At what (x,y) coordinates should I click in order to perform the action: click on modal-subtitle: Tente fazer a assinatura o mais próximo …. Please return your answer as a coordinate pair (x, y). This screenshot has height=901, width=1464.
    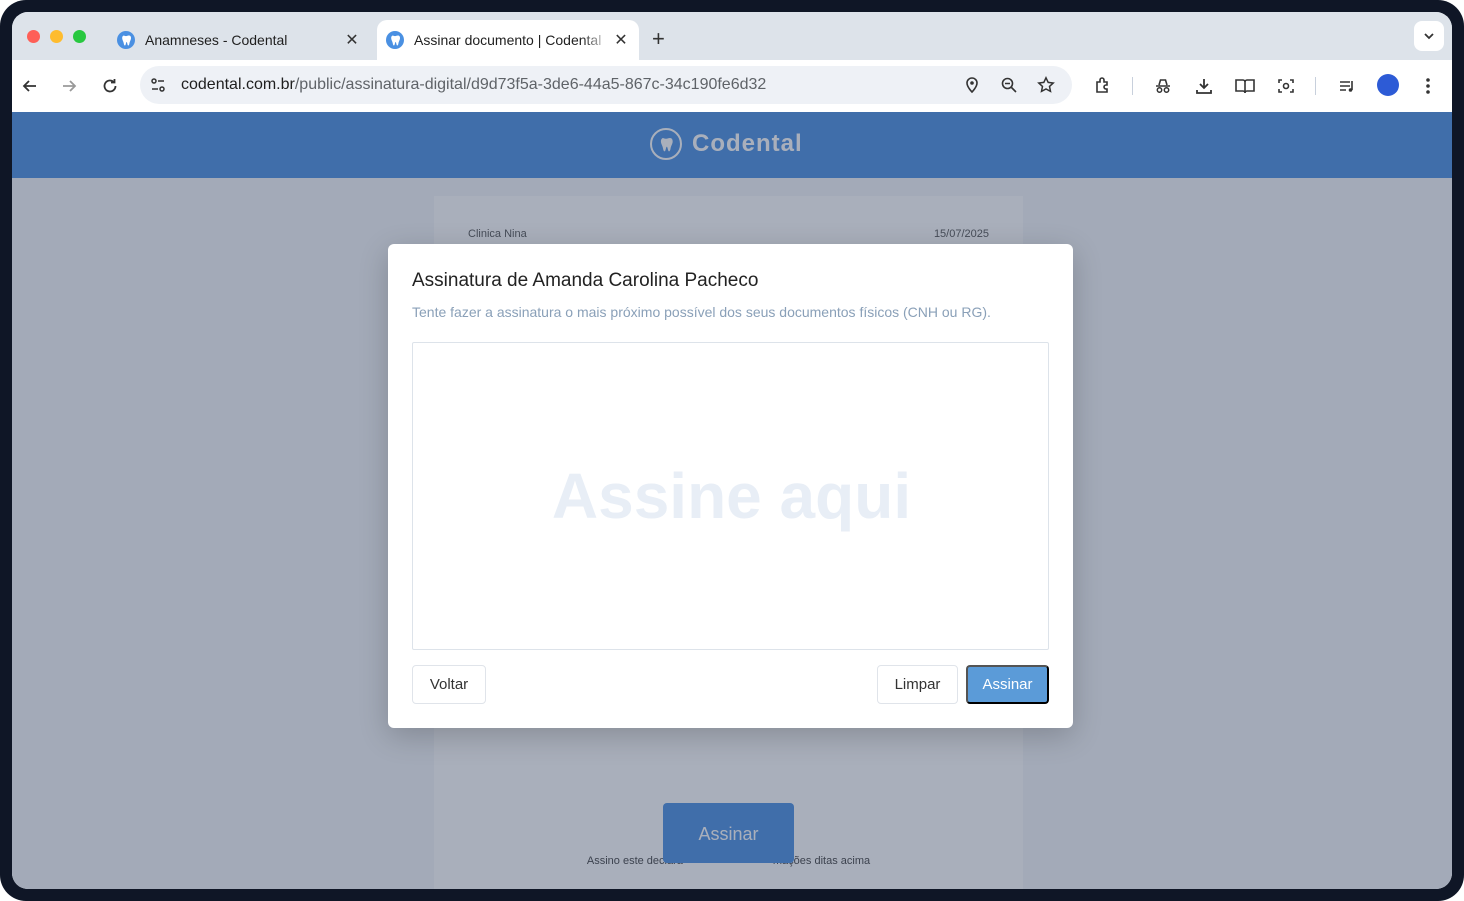
    Looking at the image, I should click on (701, 312).